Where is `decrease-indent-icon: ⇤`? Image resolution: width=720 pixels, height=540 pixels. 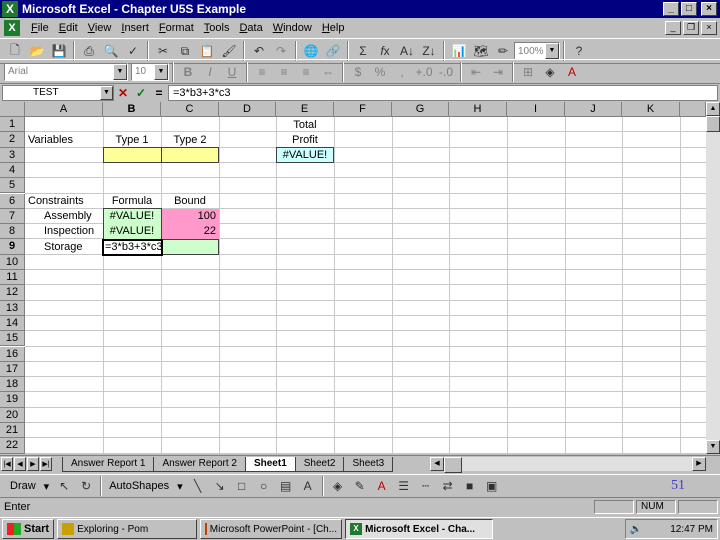 decrease-indent-icon: ⇤ is located at coordinates (476, 71).